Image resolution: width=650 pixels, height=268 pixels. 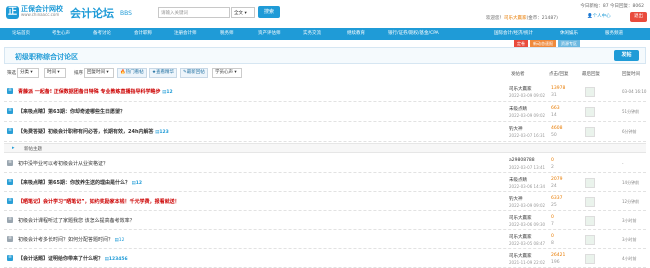 What do you see at coordinates (543, 43) in the screenshot?
I see `subtab-news: 新动态速报` at bounding box center [543, 43].